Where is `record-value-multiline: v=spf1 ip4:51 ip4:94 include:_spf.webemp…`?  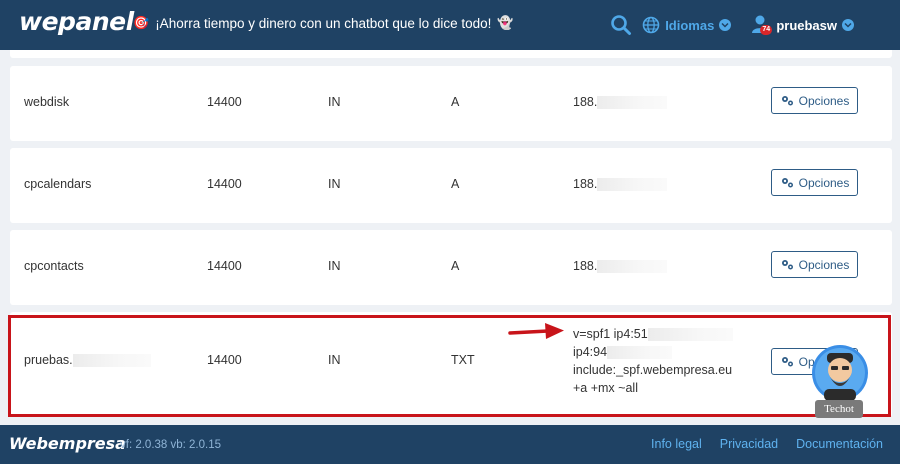 record-value-multiline: v=spf1 ip4:51 ip4:94 include:_spf.webemp… is located at coordinates (653, 361).